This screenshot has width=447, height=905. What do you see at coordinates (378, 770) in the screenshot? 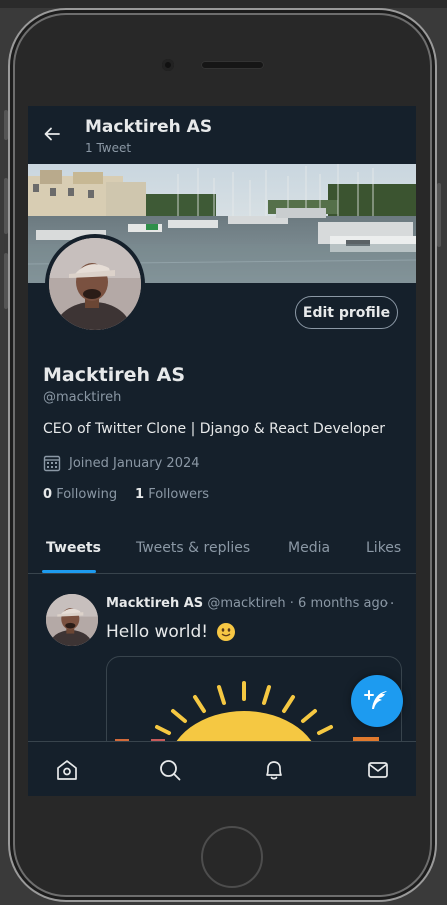
I see `mail-icon` at bounding box center [378, 770].